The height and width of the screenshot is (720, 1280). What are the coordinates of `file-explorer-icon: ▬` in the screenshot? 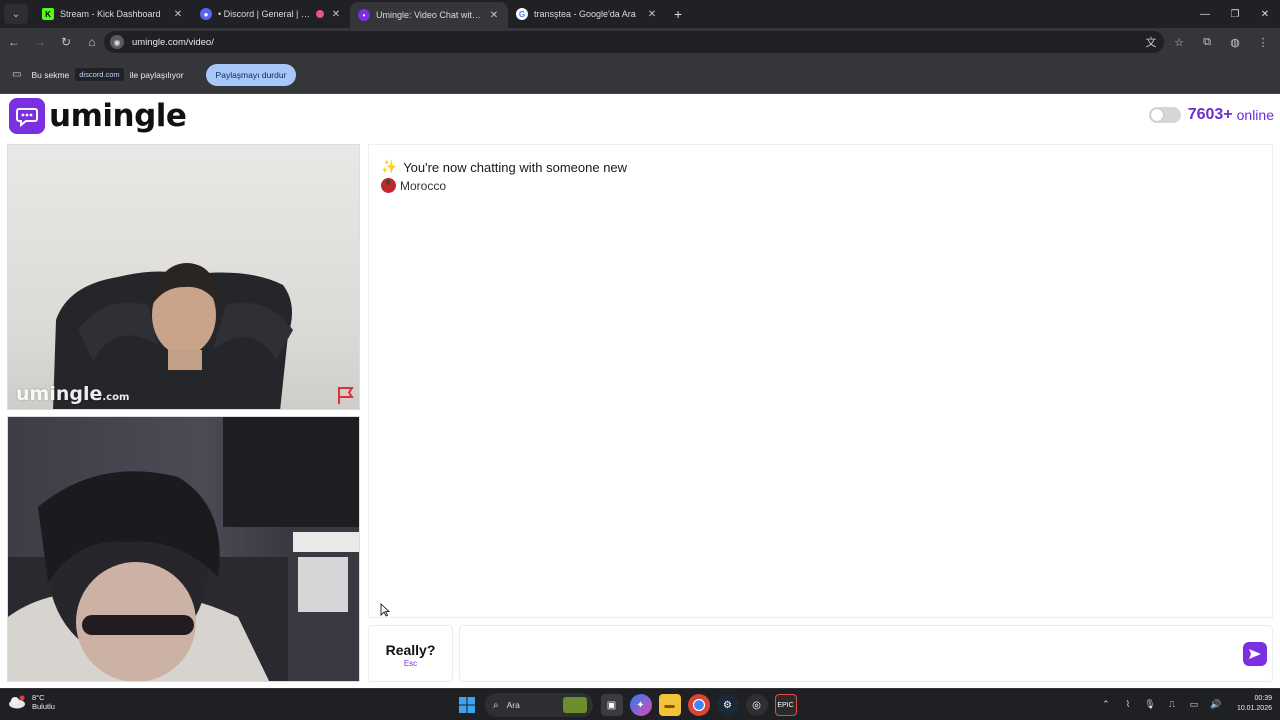 It's located at (669, 705).